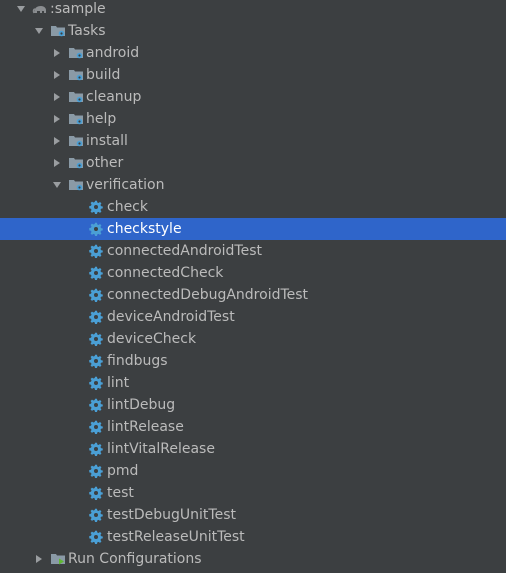 Image resolution: width=506 pixels, height=573 pixels. Describe the element at coordinates (253, 537) in the screenshot. I see `tree-node-task: testReleaseUnitTest` at that location.